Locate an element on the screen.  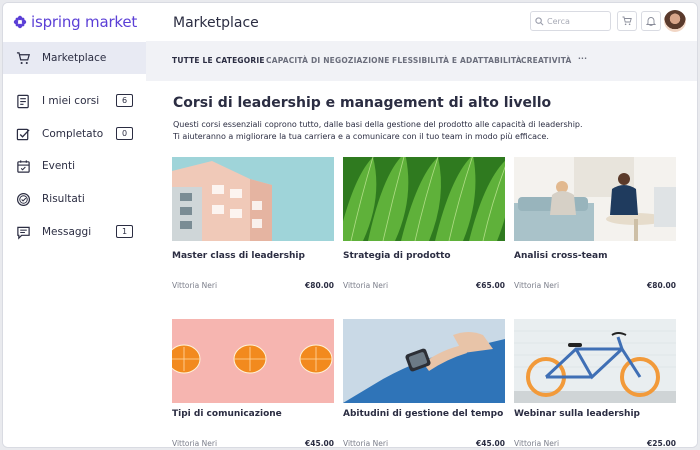
sidebar-item-label: Risultati is located at coordinates (63, 199).